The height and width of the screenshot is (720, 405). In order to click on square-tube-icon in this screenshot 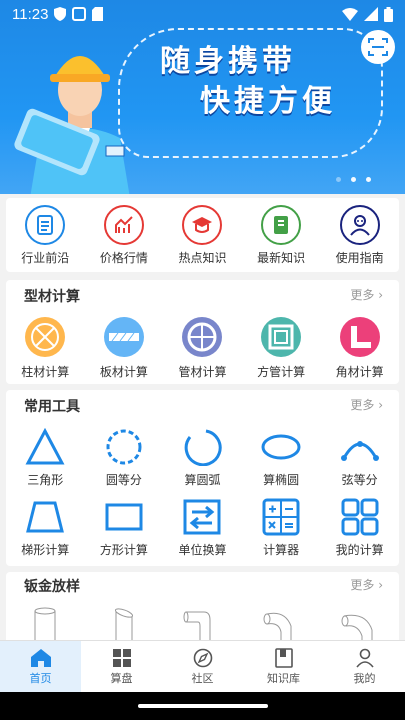, I will do `click(281, 337)`.